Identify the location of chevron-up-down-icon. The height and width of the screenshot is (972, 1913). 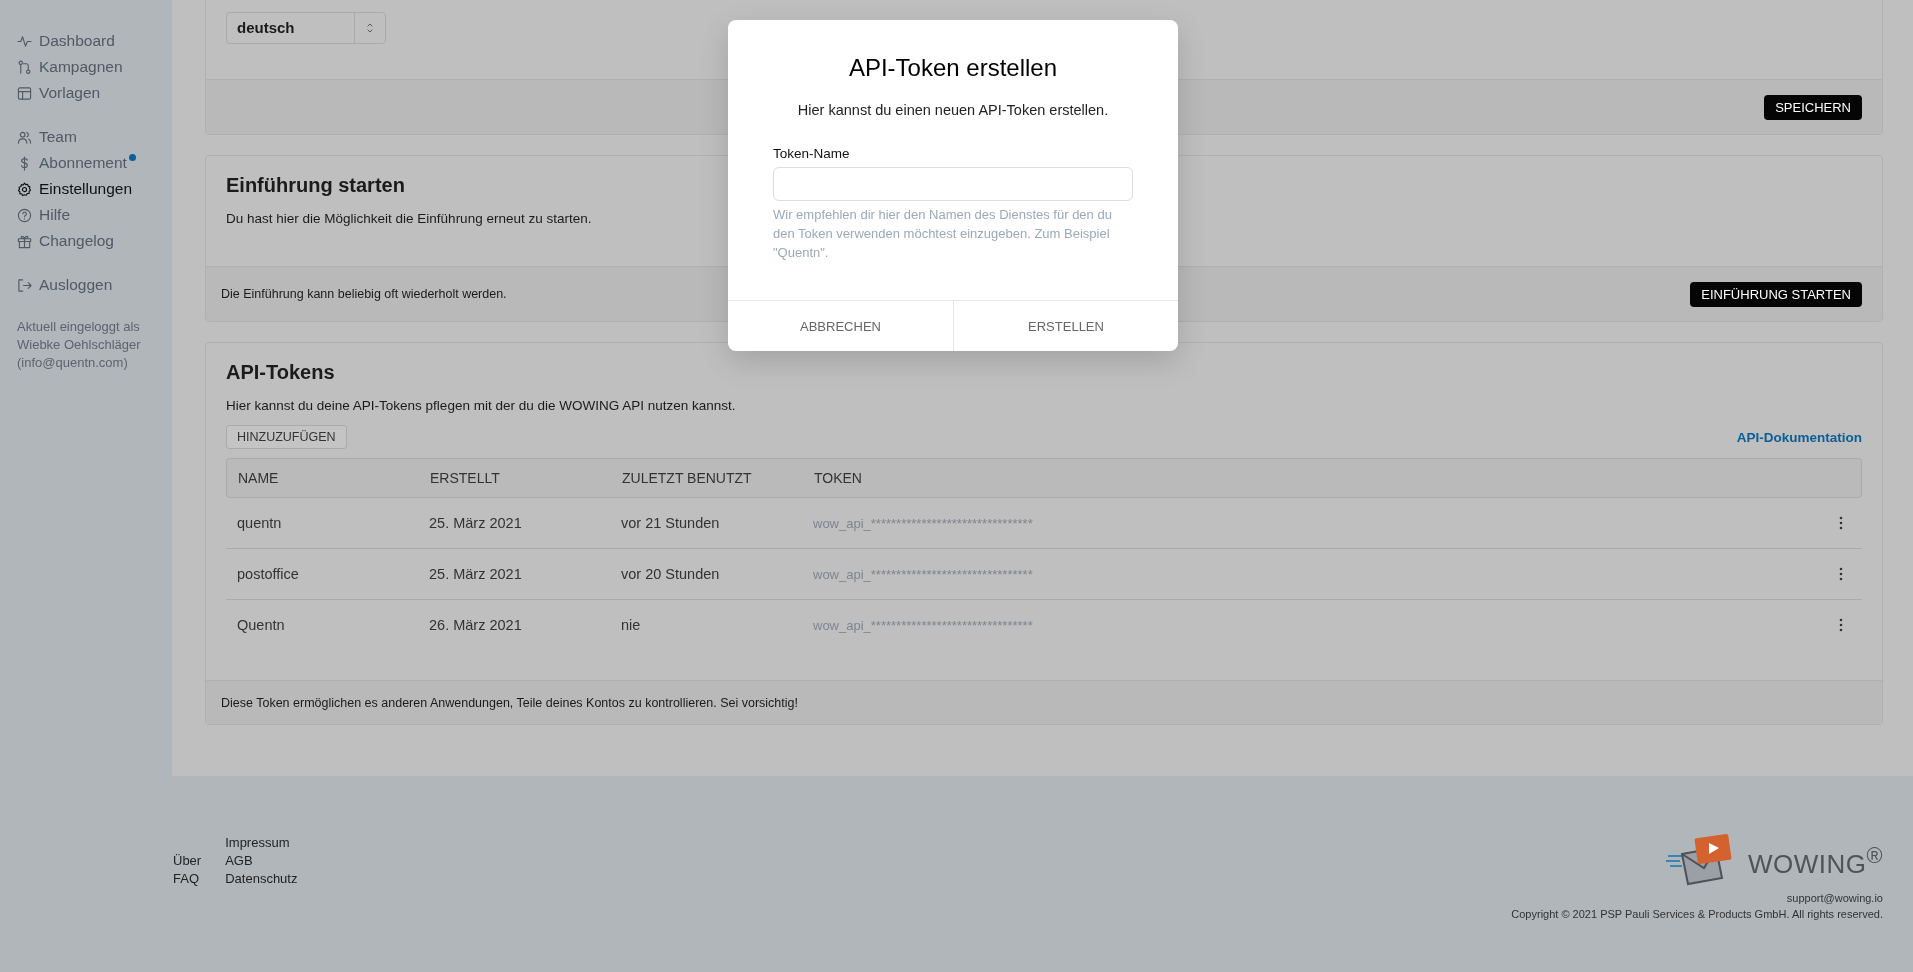
(370, 28).